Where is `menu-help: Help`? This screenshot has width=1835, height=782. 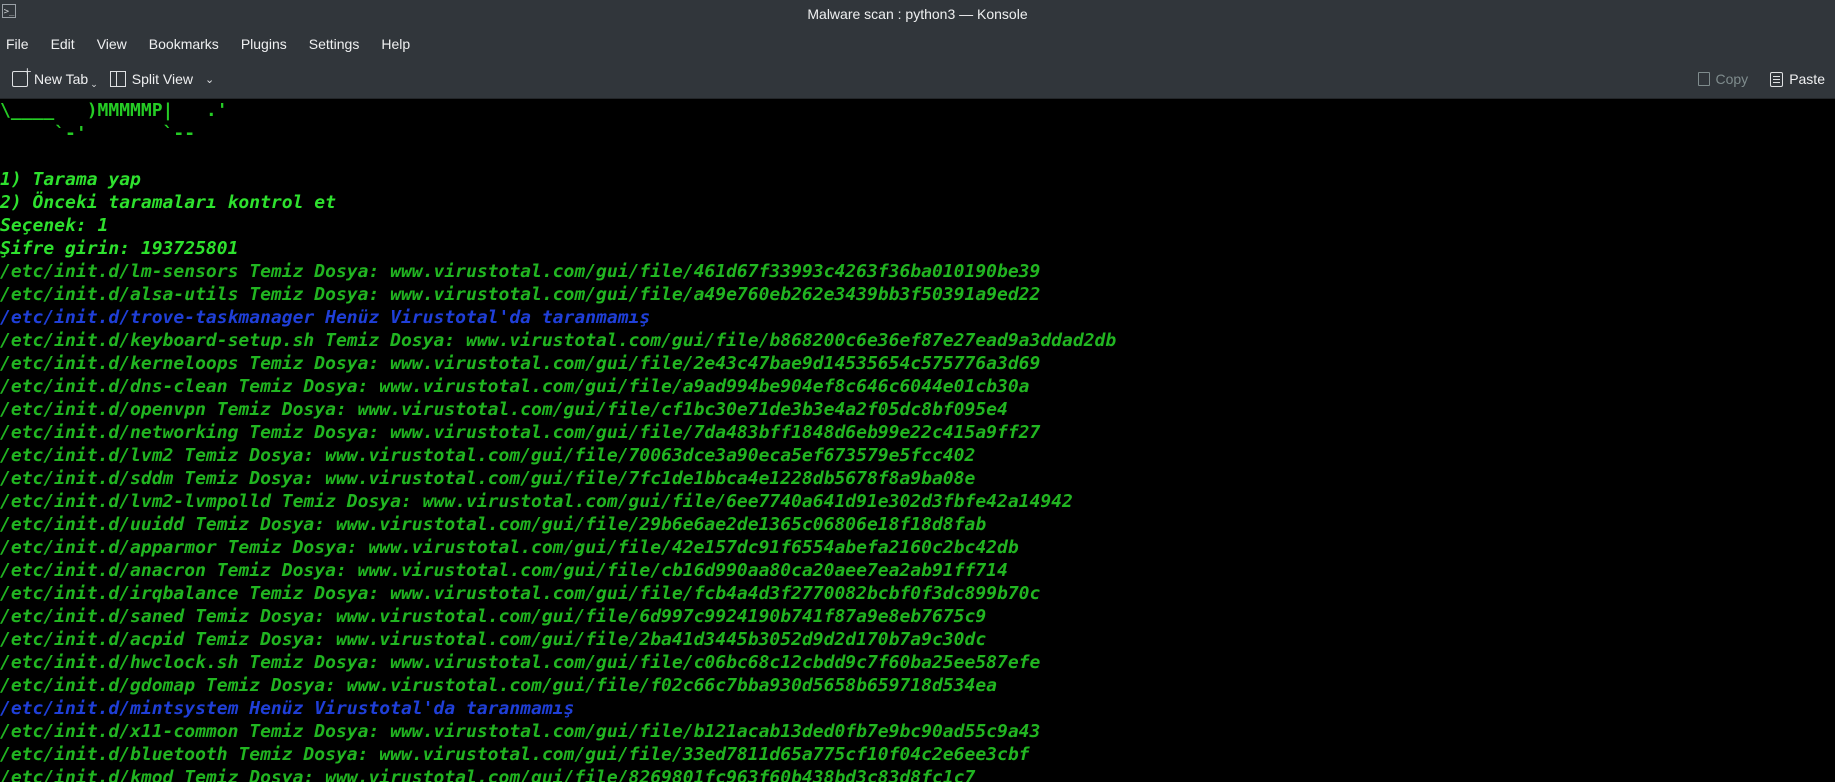 menu-help: Help is located at coordinates (395, 44).